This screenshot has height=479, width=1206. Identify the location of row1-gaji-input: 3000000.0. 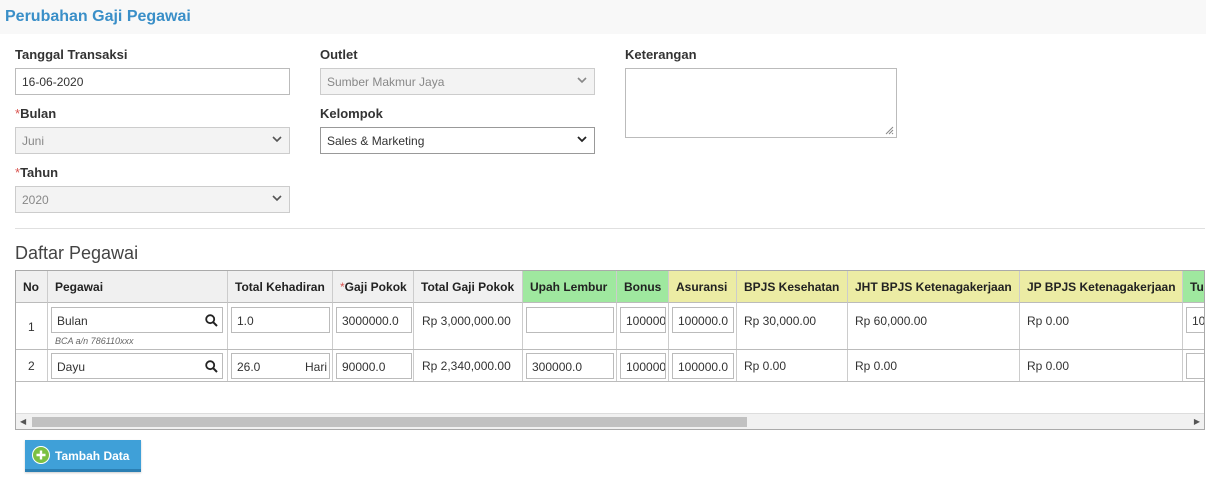
(374, 320).